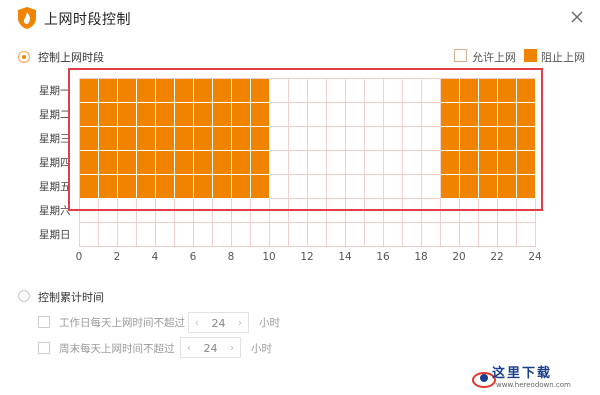  I want to click on weekday-limit-checkbox, so click(44, 322).